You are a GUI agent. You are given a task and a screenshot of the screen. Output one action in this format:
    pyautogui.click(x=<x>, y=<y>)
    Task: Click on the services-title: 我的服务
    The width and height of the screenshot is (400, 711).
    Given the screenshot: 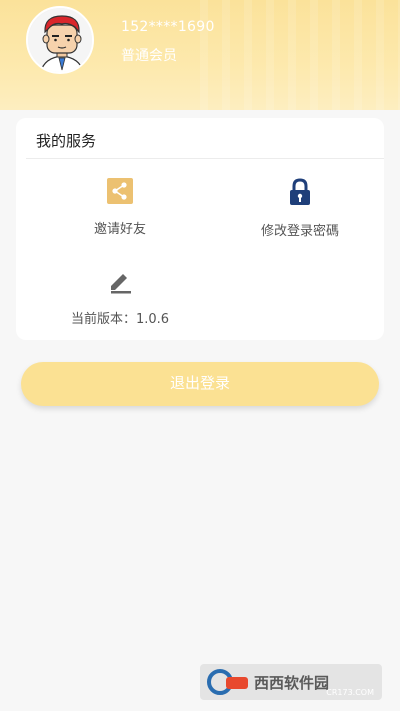 What is the action you would take?
    pyautogui.click(x=66, y=141)
    